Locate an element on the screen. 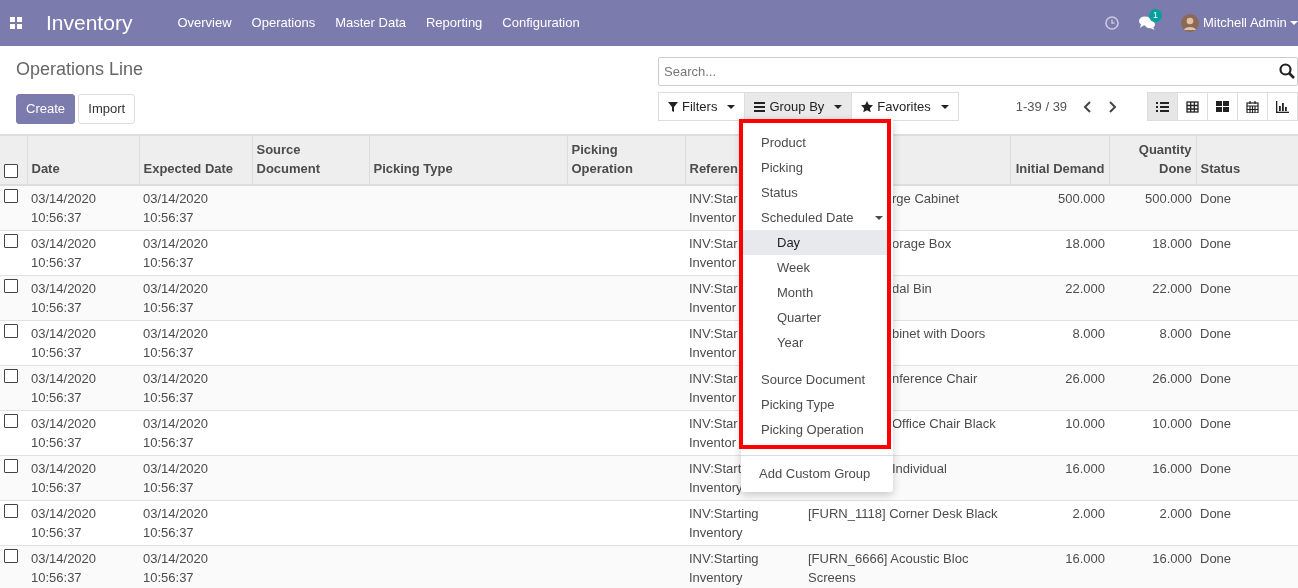 This screenshot has width=1298, height=588. menu-item: Status is located at coordinates (815, 192).